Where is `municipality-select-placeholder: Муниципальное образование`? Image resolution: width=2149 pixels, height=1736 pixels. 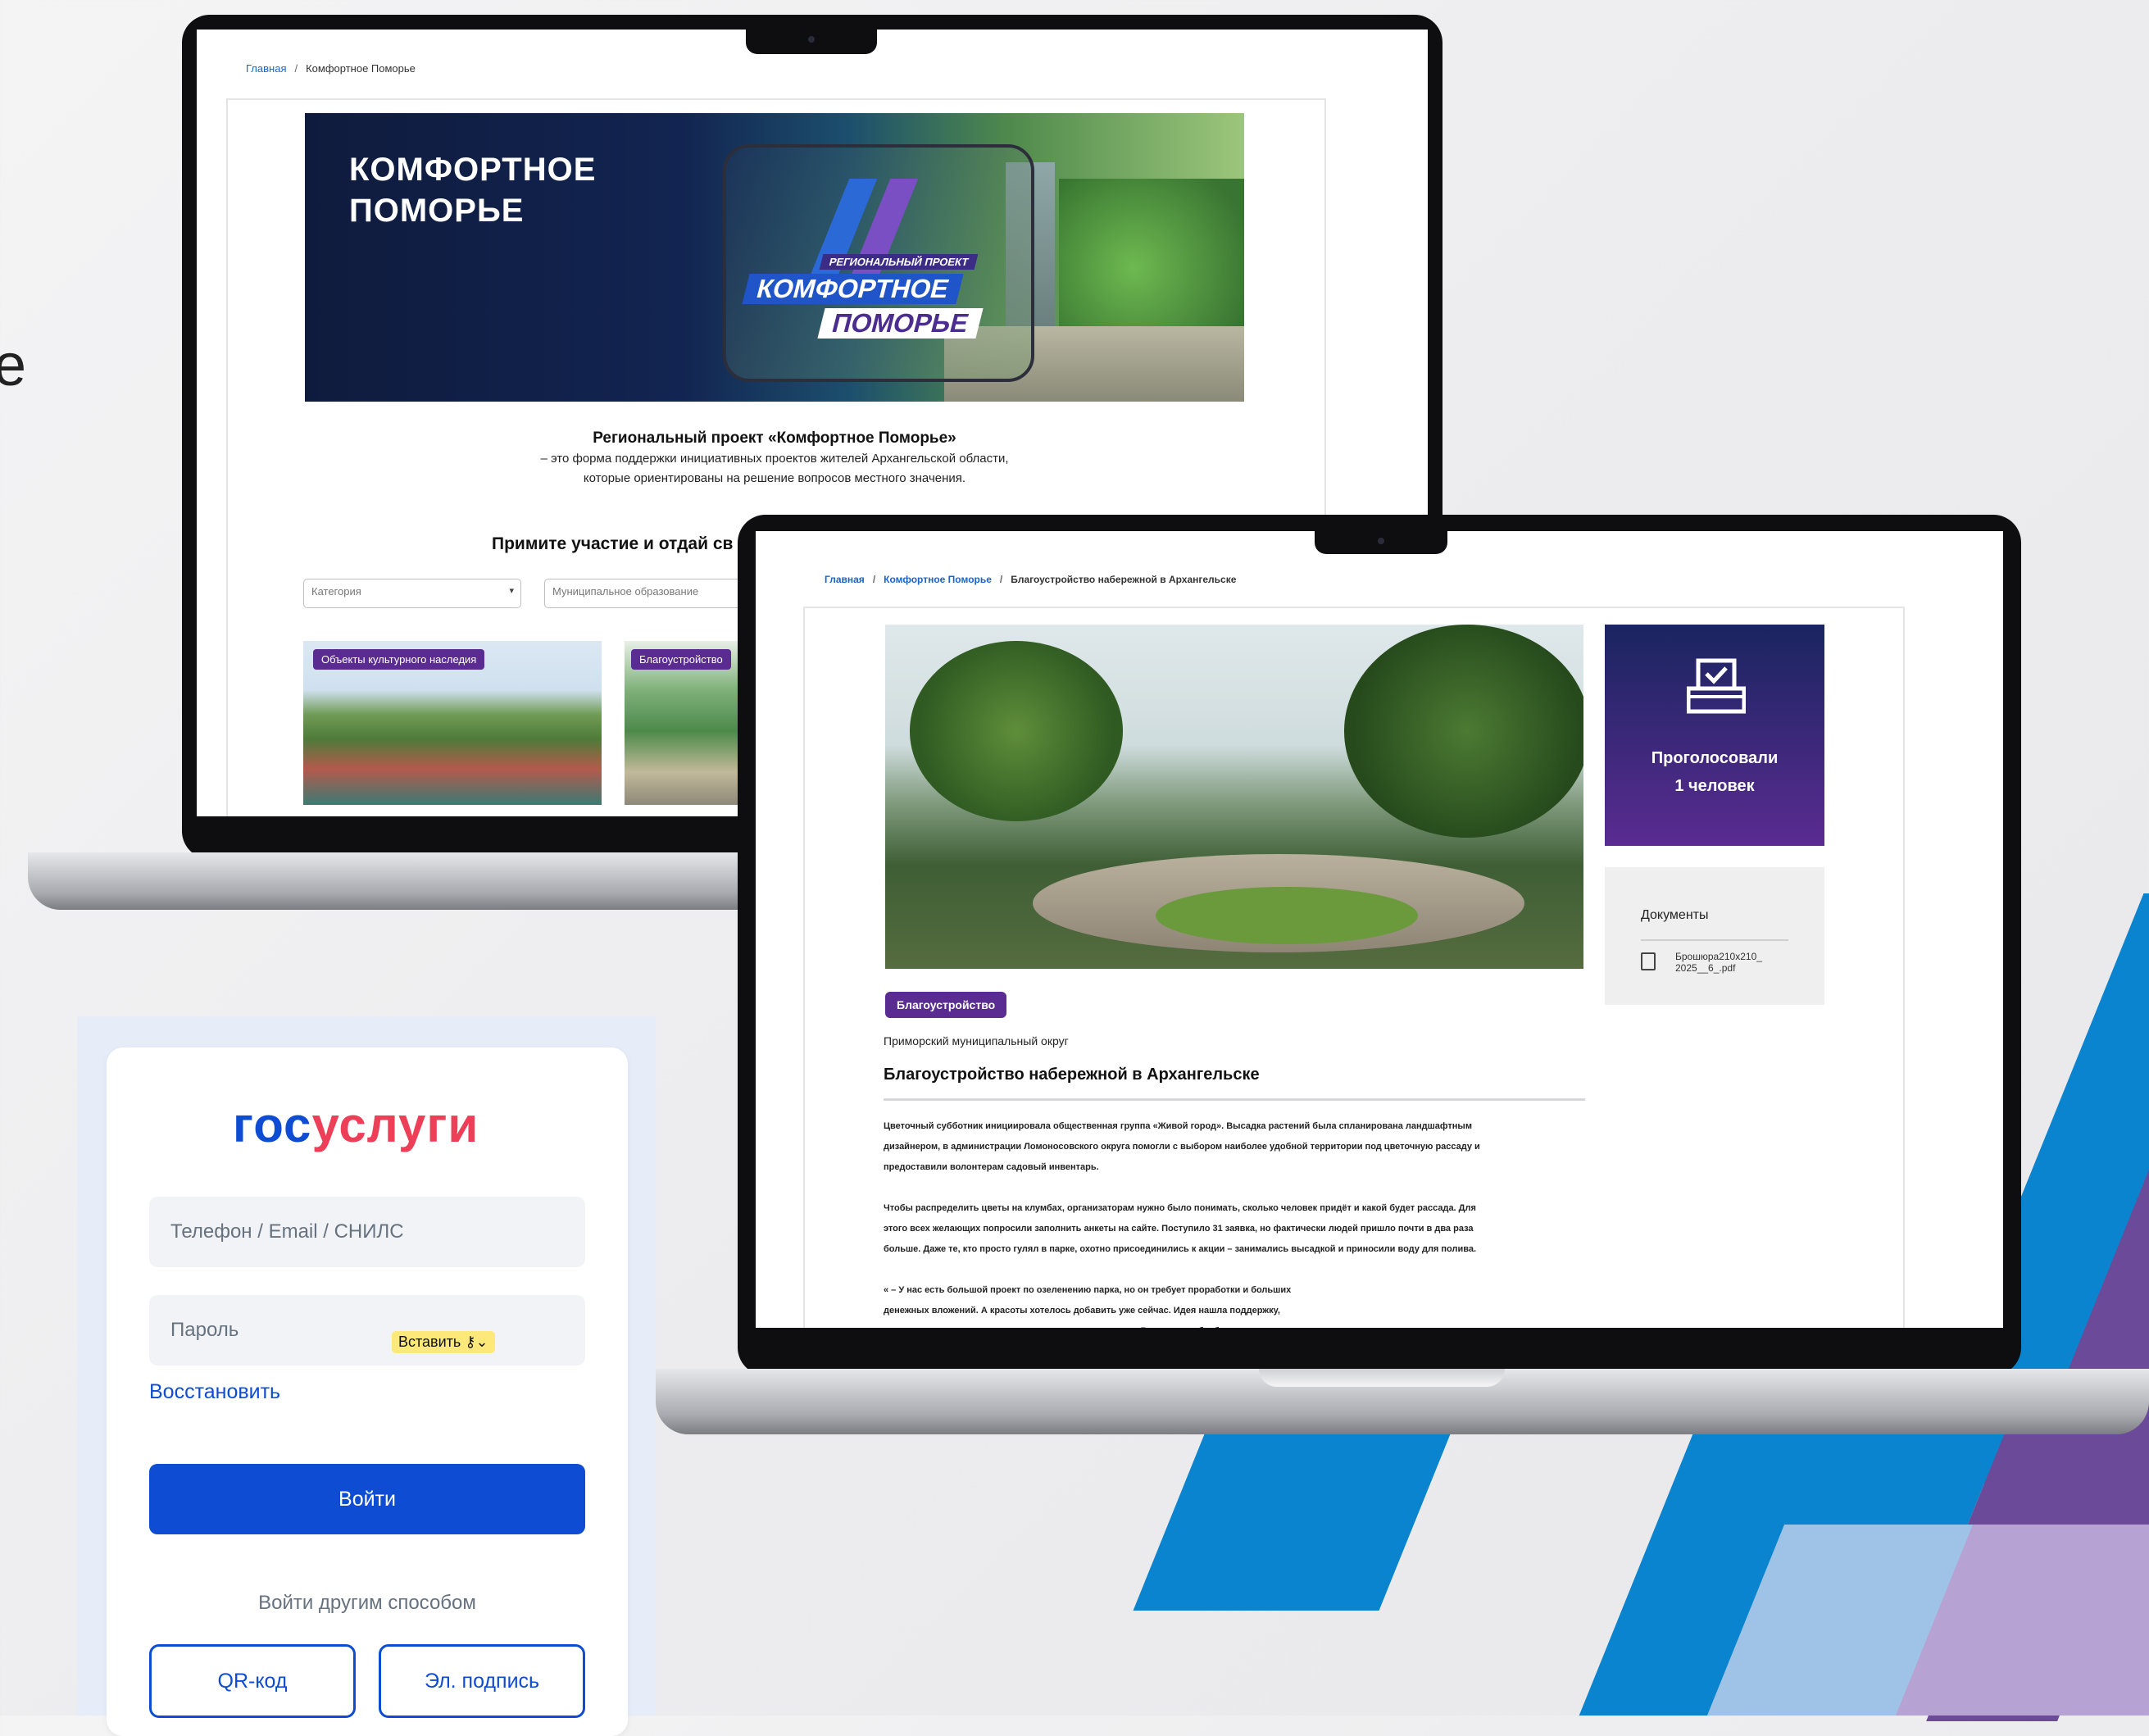 municipality-select-placeholder: Муниципальное образование is located at coordinates (625, 591).